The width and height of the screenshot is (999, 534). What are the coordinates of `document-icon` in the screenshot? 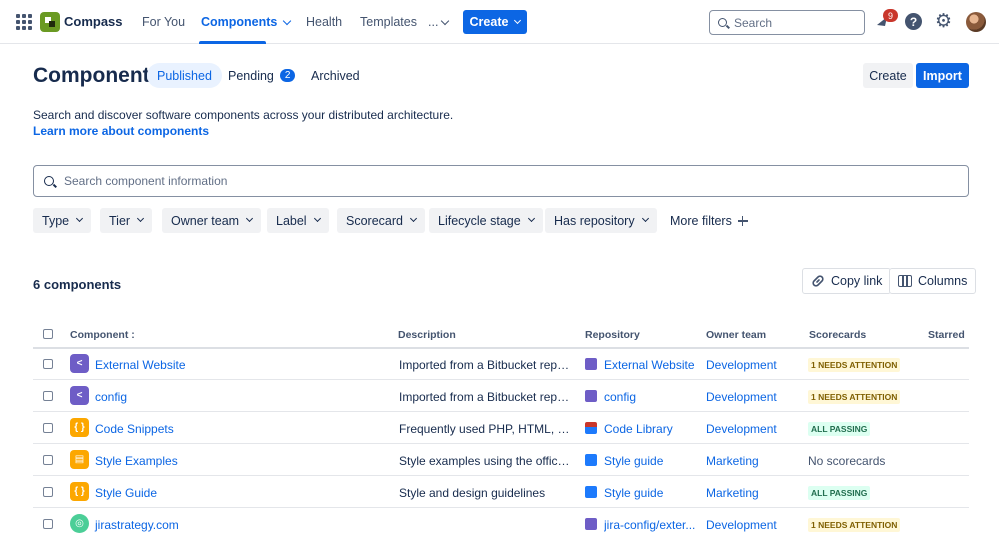 It's located at (591, 492).